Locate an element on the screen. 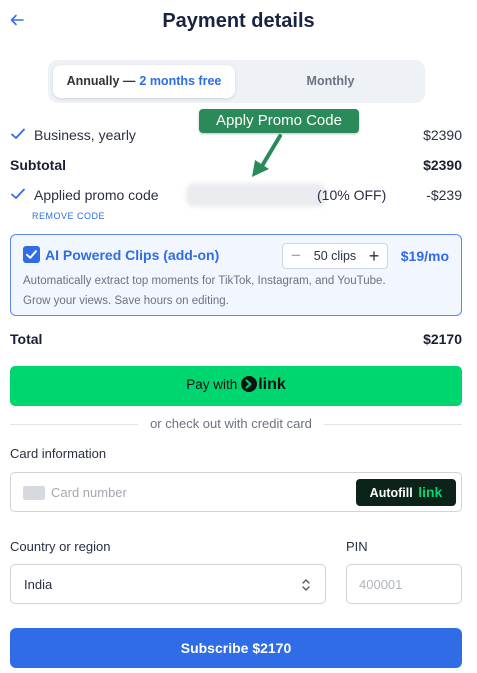 The width and height of the screenshot is (477, 673). checkbox-check-icon is located at coordinates (31, 254).